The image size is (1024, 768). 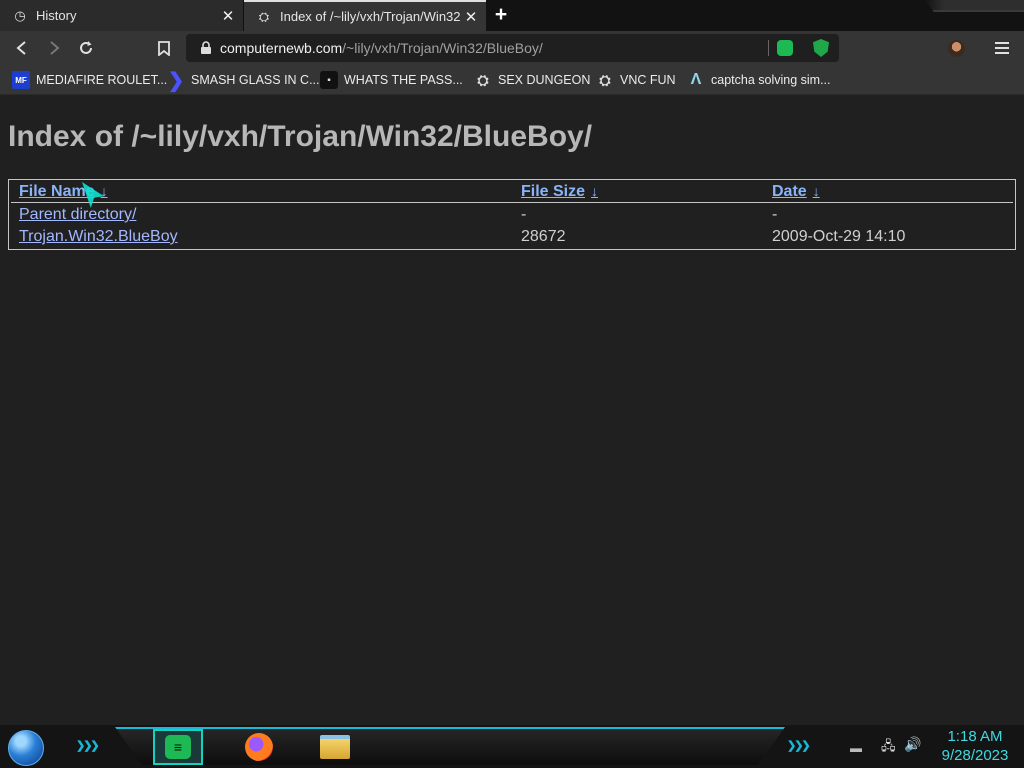 I want to click on bookmark-button, so click(x=164, y=48).